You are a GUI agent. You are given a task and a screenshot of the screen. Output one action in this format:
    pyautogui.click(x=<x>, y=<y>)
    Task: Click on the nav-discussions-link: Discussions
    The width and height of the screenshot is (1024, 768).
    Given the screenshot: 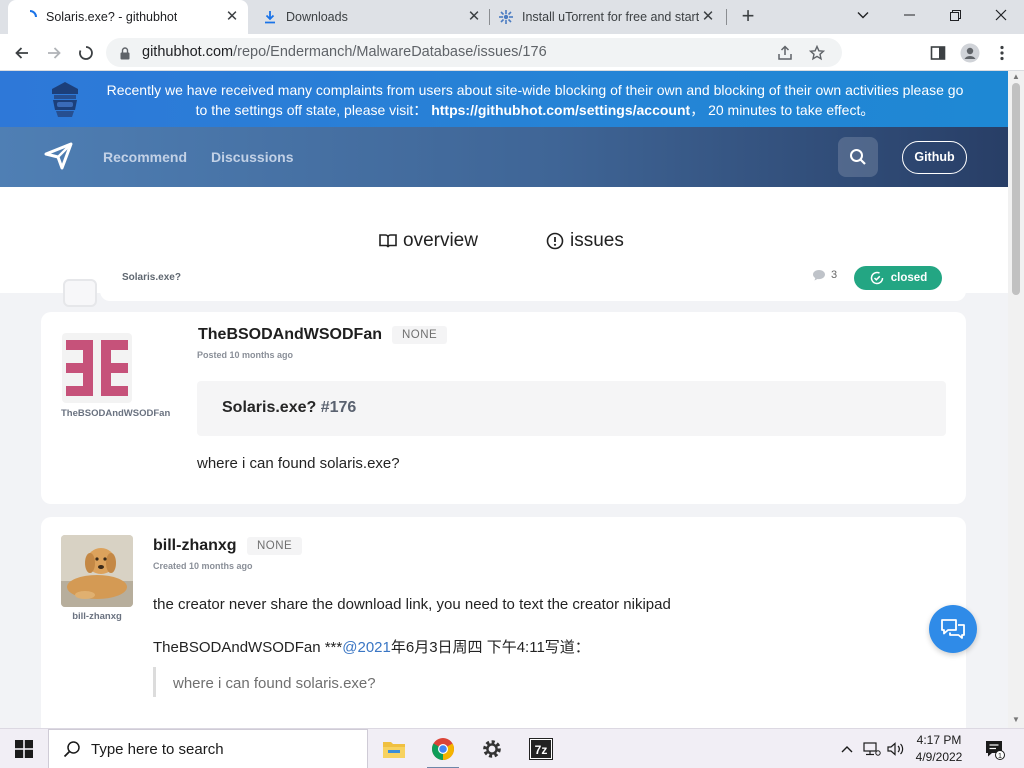 What is the action you would take?
    pyautogui.click(x=252, y=157)
    